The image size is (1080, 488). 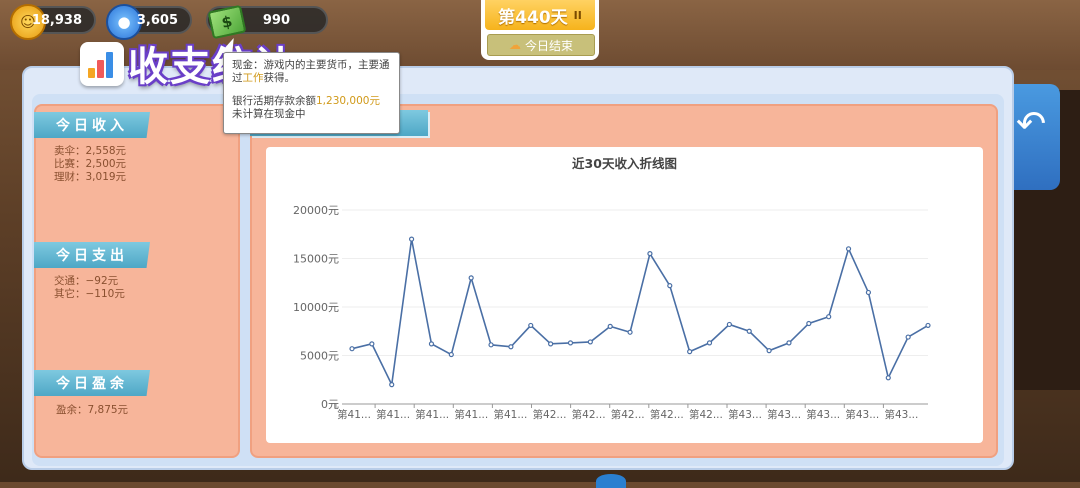 I want to click on expense-item: 其它：−110元, so click(x=89, y=294).